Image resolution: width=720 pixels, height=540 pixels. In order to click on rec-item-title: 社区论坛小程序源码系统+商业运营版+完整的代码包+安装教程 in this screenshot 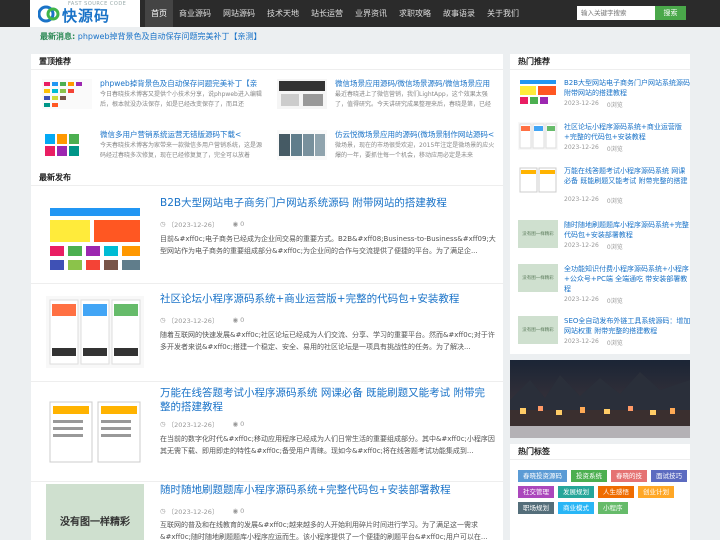, I will do `click(628, 132)`.